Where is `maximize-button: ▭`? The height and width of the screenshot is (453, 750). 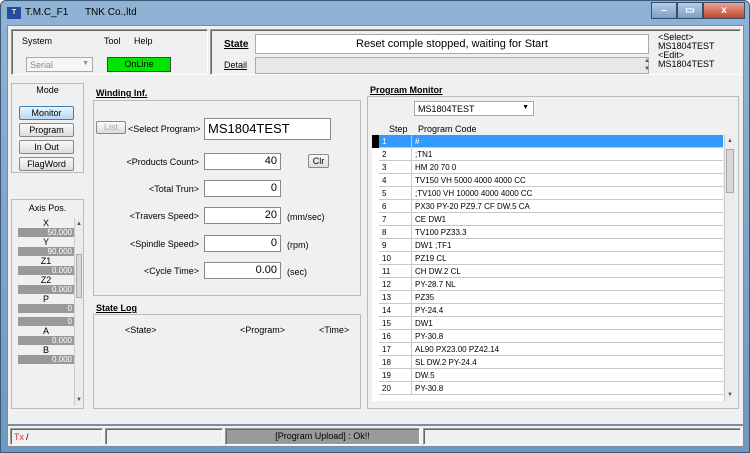
maximize-button: ▭ is located at coordinates (690, 10).